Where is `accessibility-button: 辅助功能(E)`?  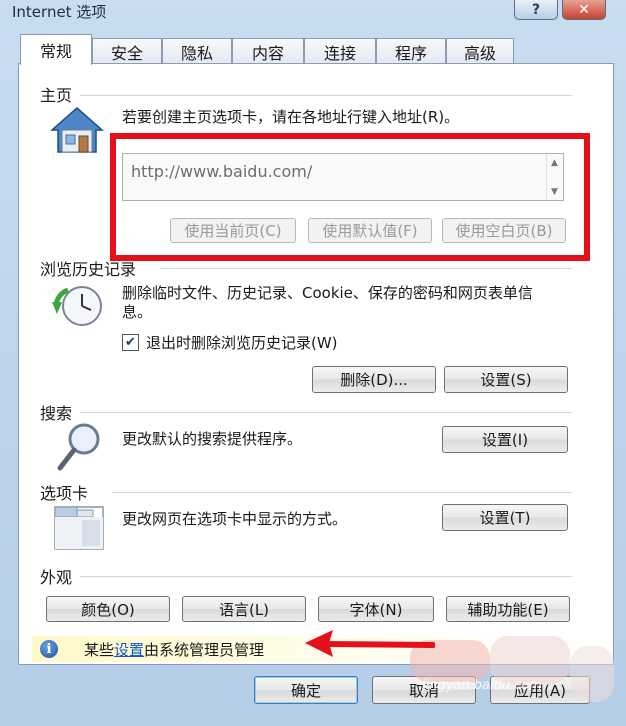 accessibility-button: 辅助功能(E) is located at coordinates (508, 609).